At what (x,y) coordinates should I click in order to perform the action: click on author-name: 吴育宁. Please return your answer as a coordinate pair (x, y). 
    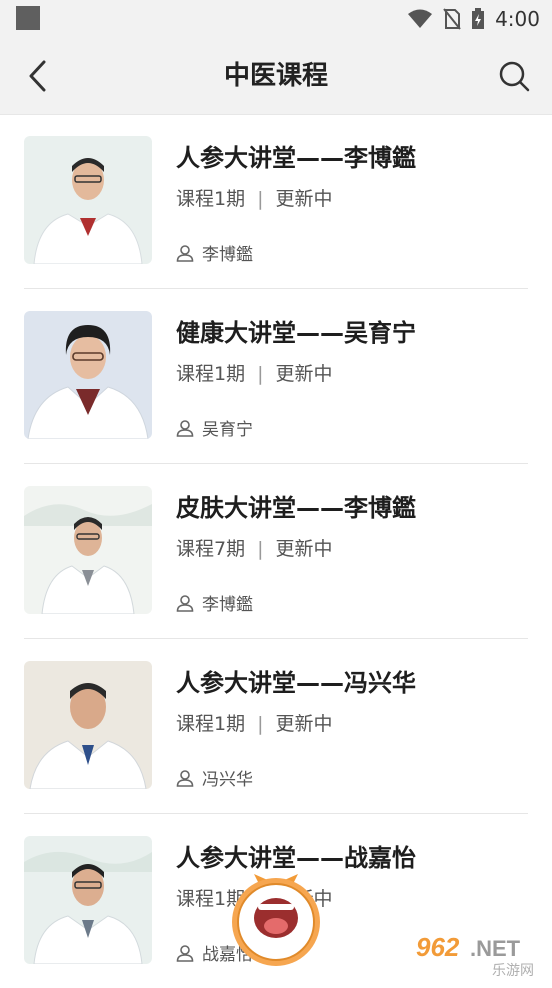
    Looking at the image, I should click on (227, 430).